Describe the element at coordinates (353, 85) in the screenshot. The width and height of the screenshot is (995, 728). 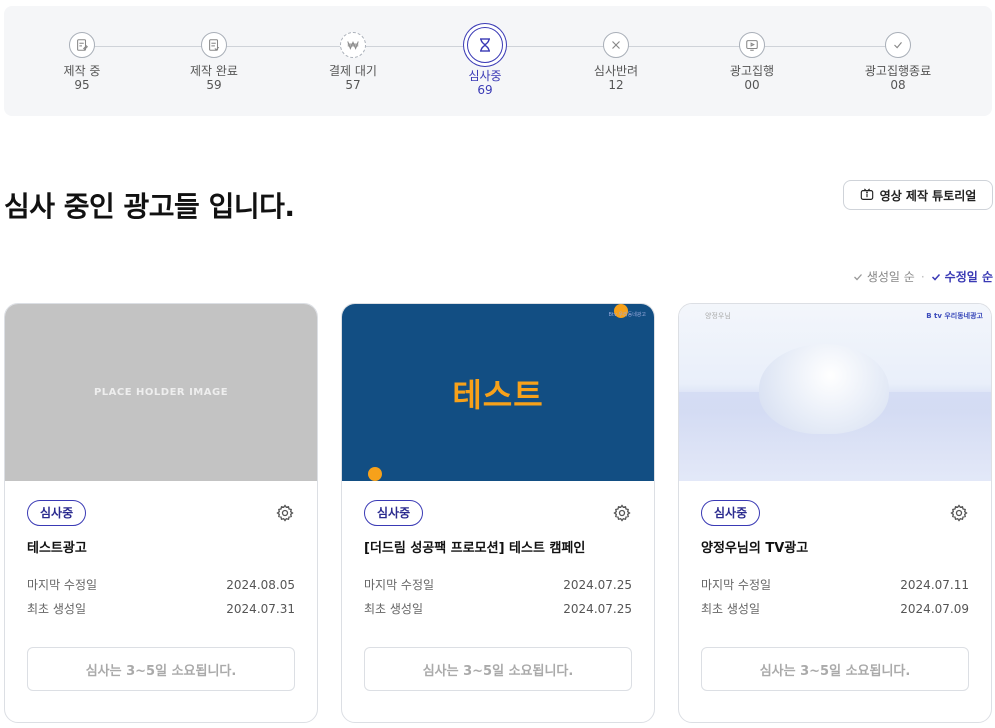
I see `step-count: 57` at that location.